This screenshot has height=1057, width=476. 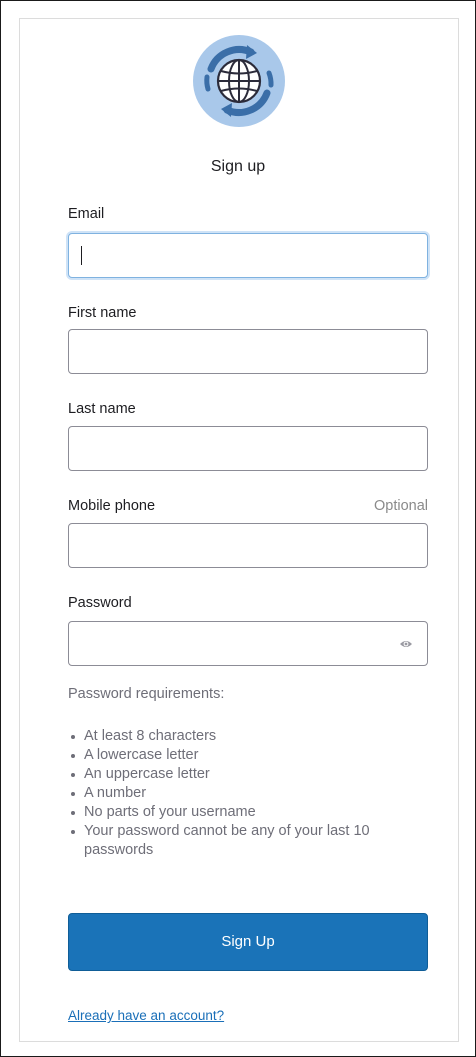 I want to click on last-name-field-wrapper, so click(x=248, y=448).